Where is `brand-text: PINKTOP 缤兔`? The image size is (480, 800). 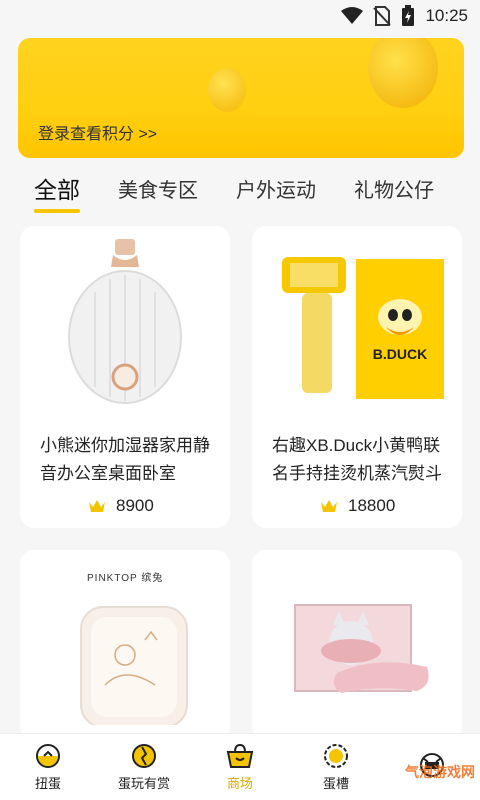 brand-text: PINKTOP 缤兔 is located at coordinates (125, 577).